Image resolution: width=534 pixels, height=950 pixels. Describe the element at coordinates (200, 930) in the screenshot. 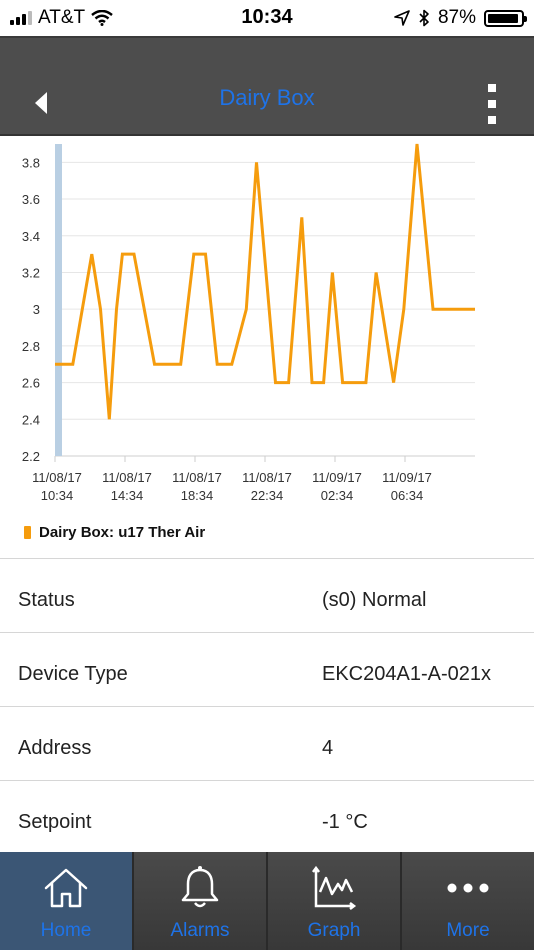

I see `tab-label: Alarms` at that location.